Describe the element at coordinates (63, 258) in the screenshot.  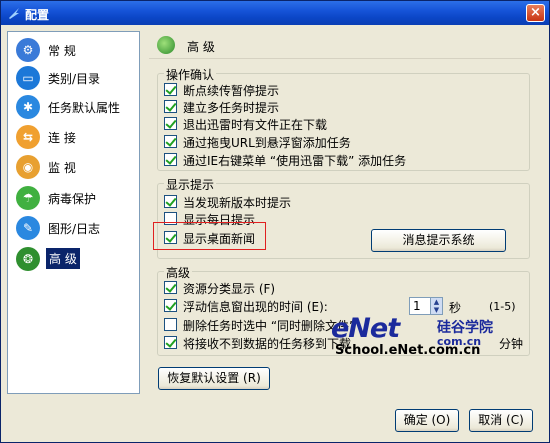
I see `sidebar-item-label: 高 级` at that location.